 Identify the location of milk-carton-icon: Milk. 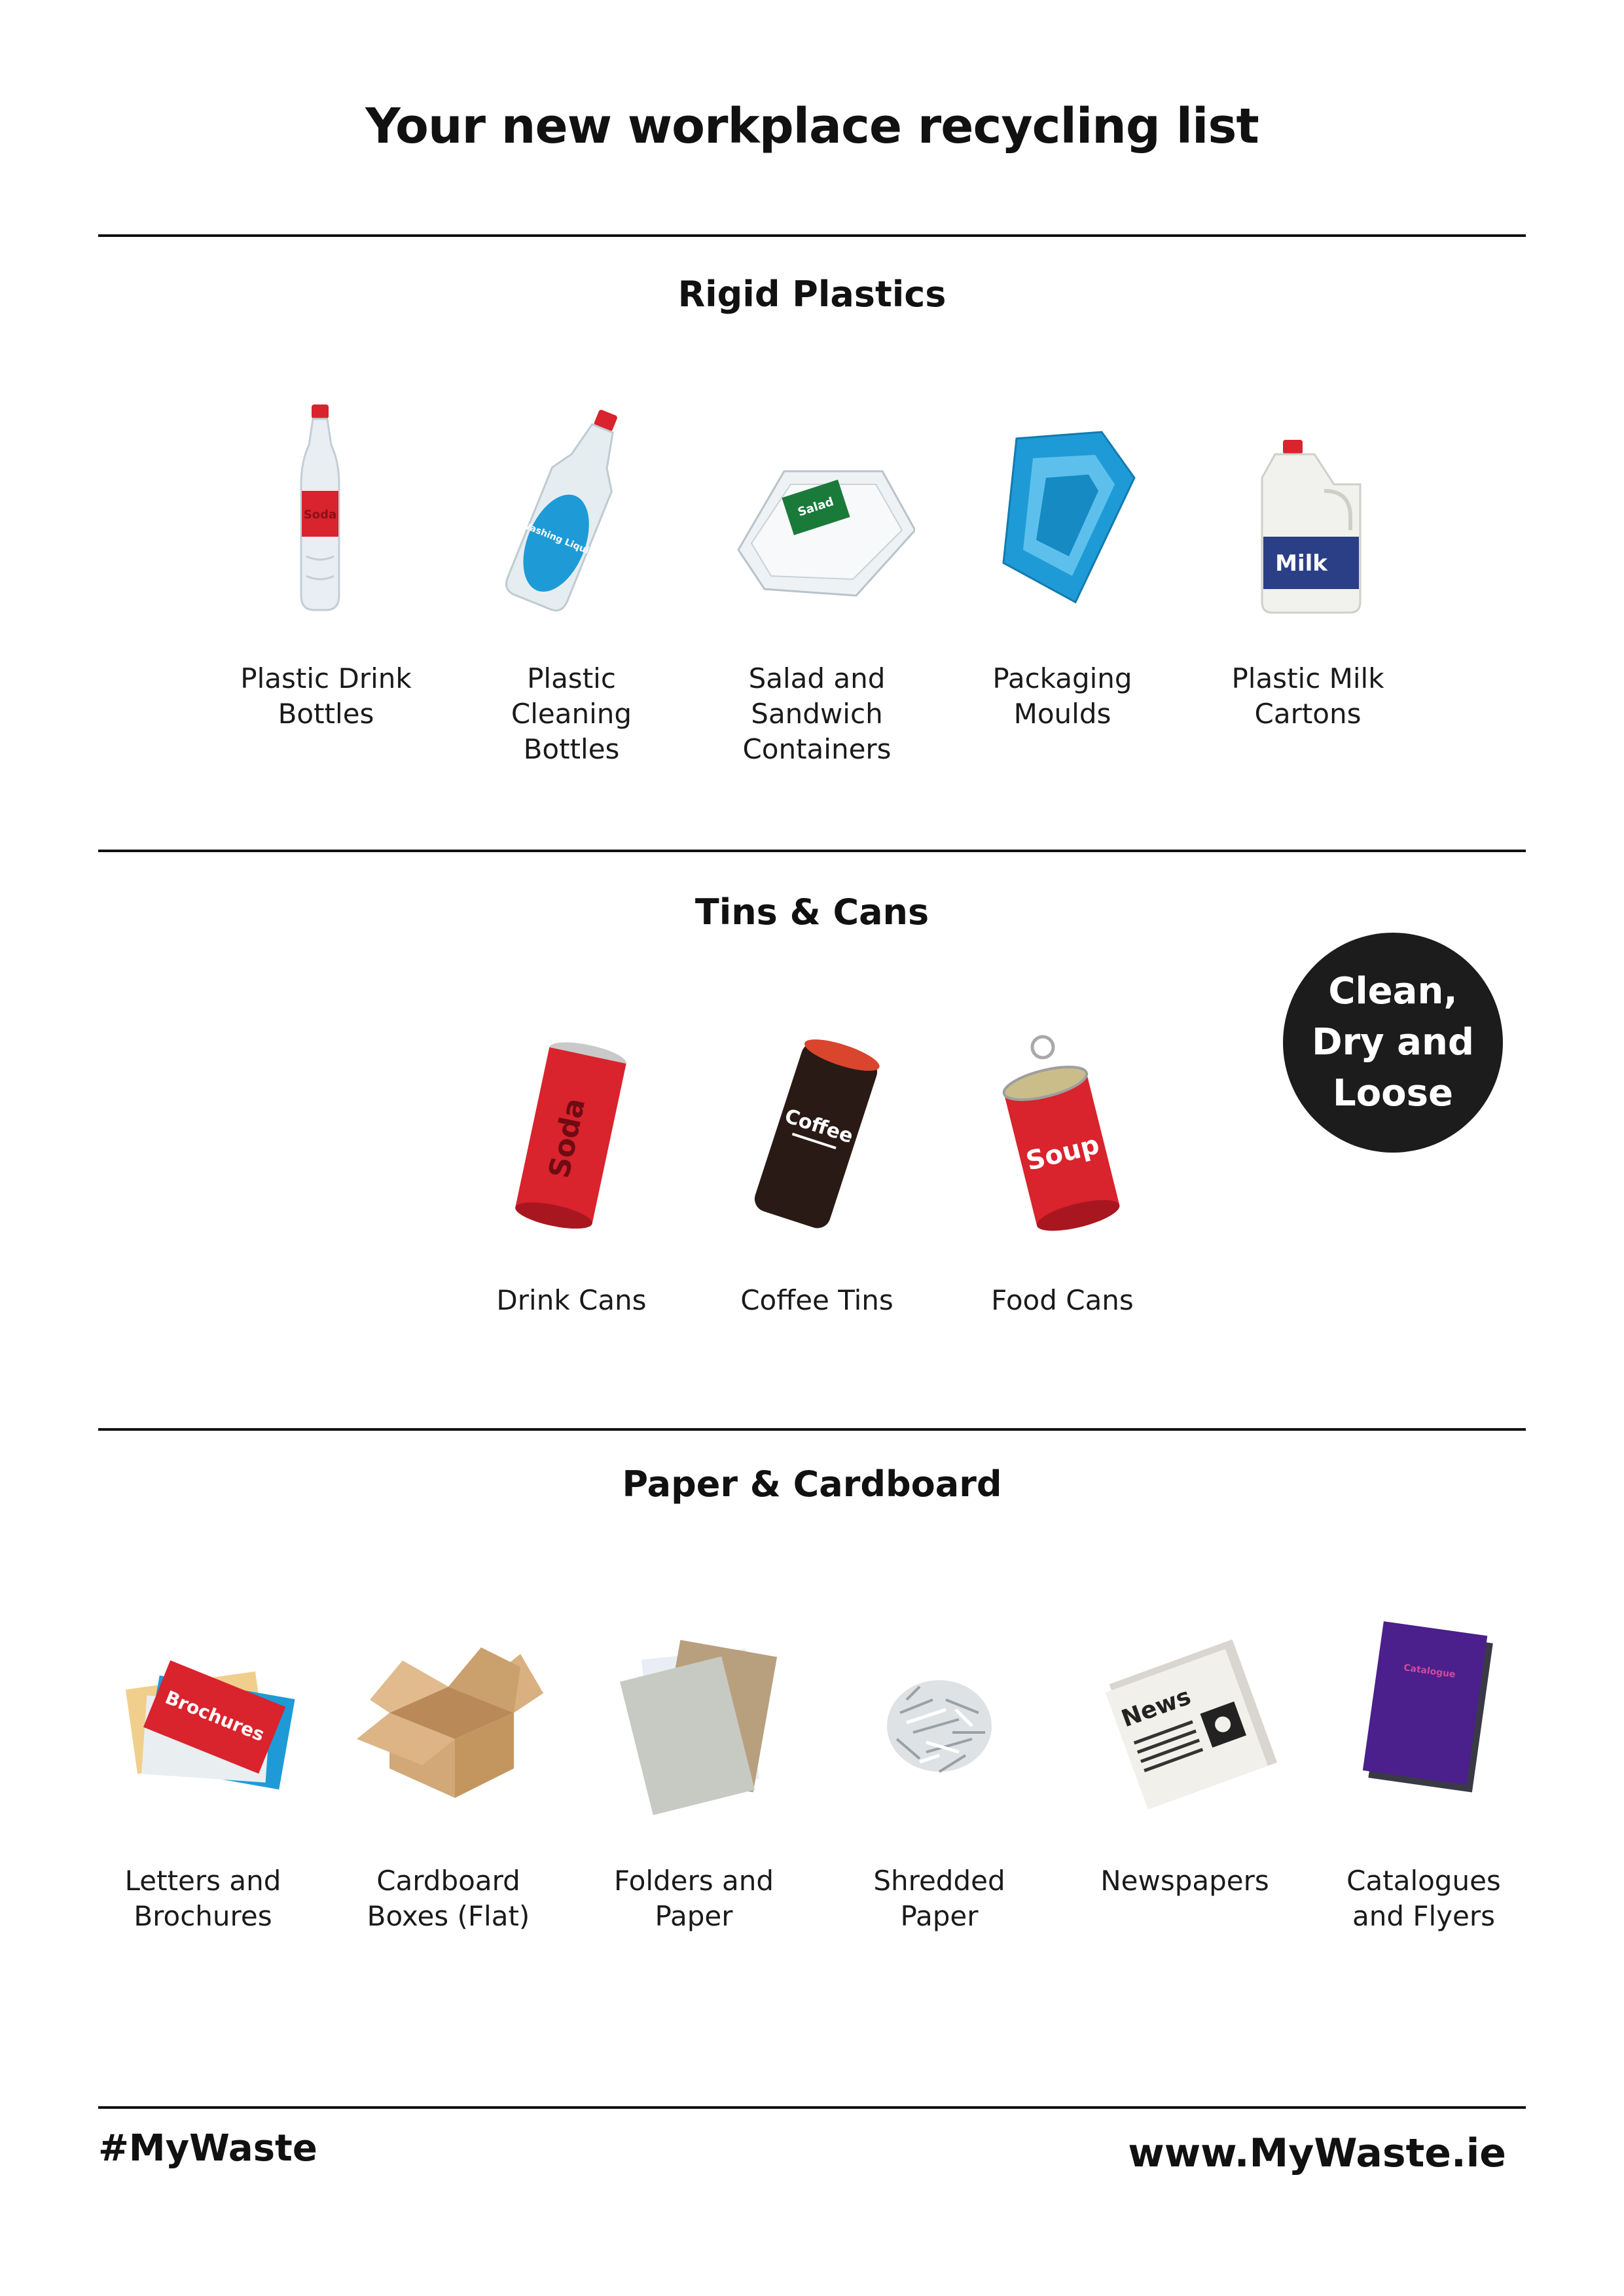
(1308, 507).